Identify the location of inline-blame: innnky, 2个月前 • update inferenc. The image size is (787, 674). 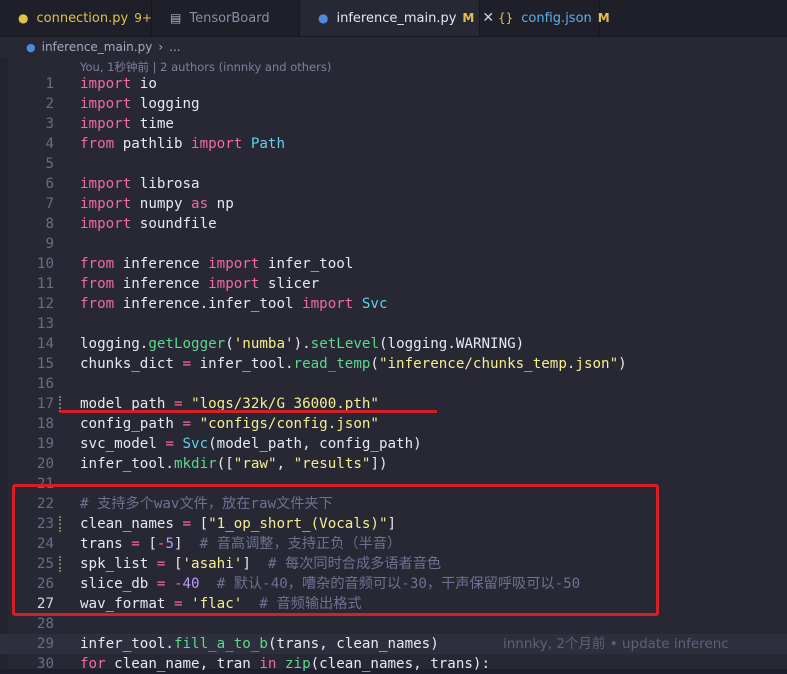
(616, 644).